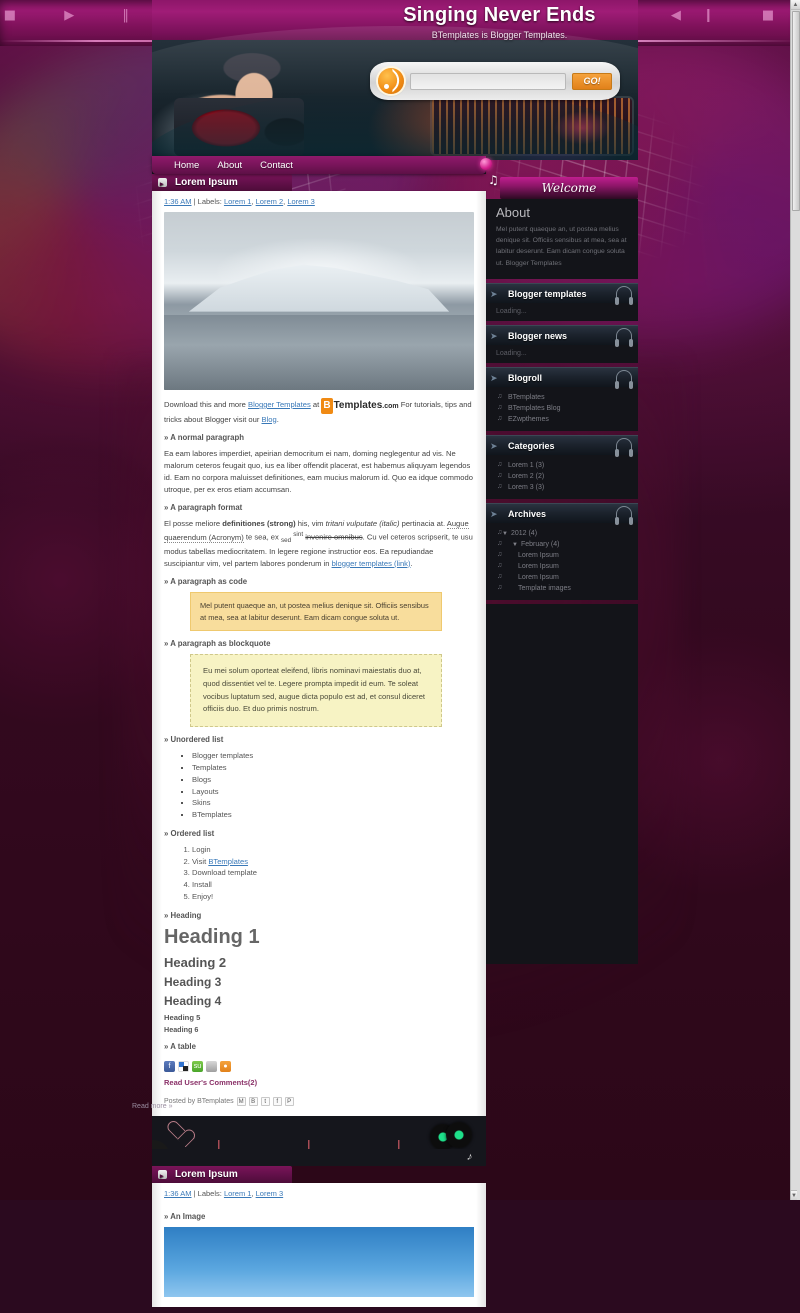  What do you see at coordinates (185, 1216) in the screenshot?
I see `section-an-image: » An Image` at bounding box center [185, 1216].